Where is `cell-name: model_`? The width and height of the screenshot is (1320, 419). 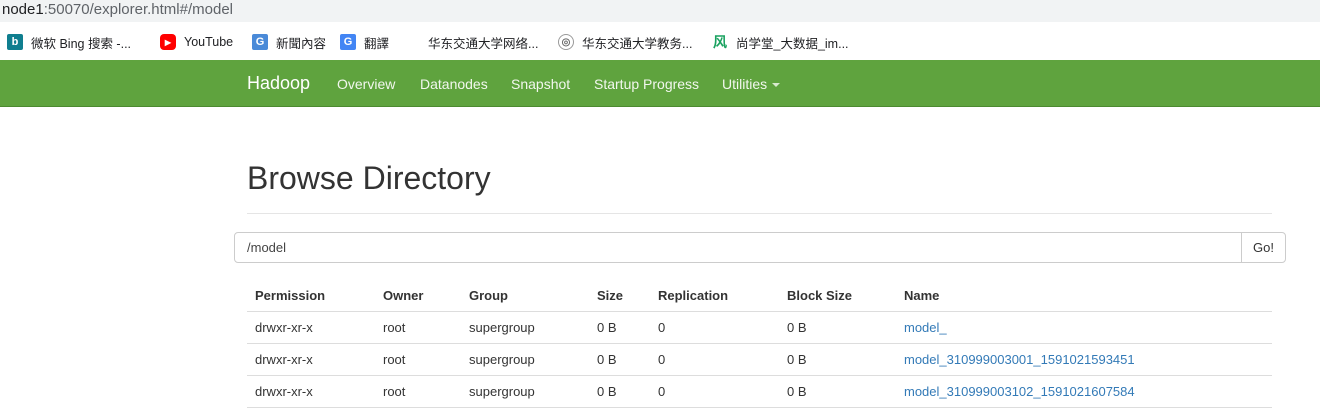 cell-name: model_ is located at coordinates (1084, 327).